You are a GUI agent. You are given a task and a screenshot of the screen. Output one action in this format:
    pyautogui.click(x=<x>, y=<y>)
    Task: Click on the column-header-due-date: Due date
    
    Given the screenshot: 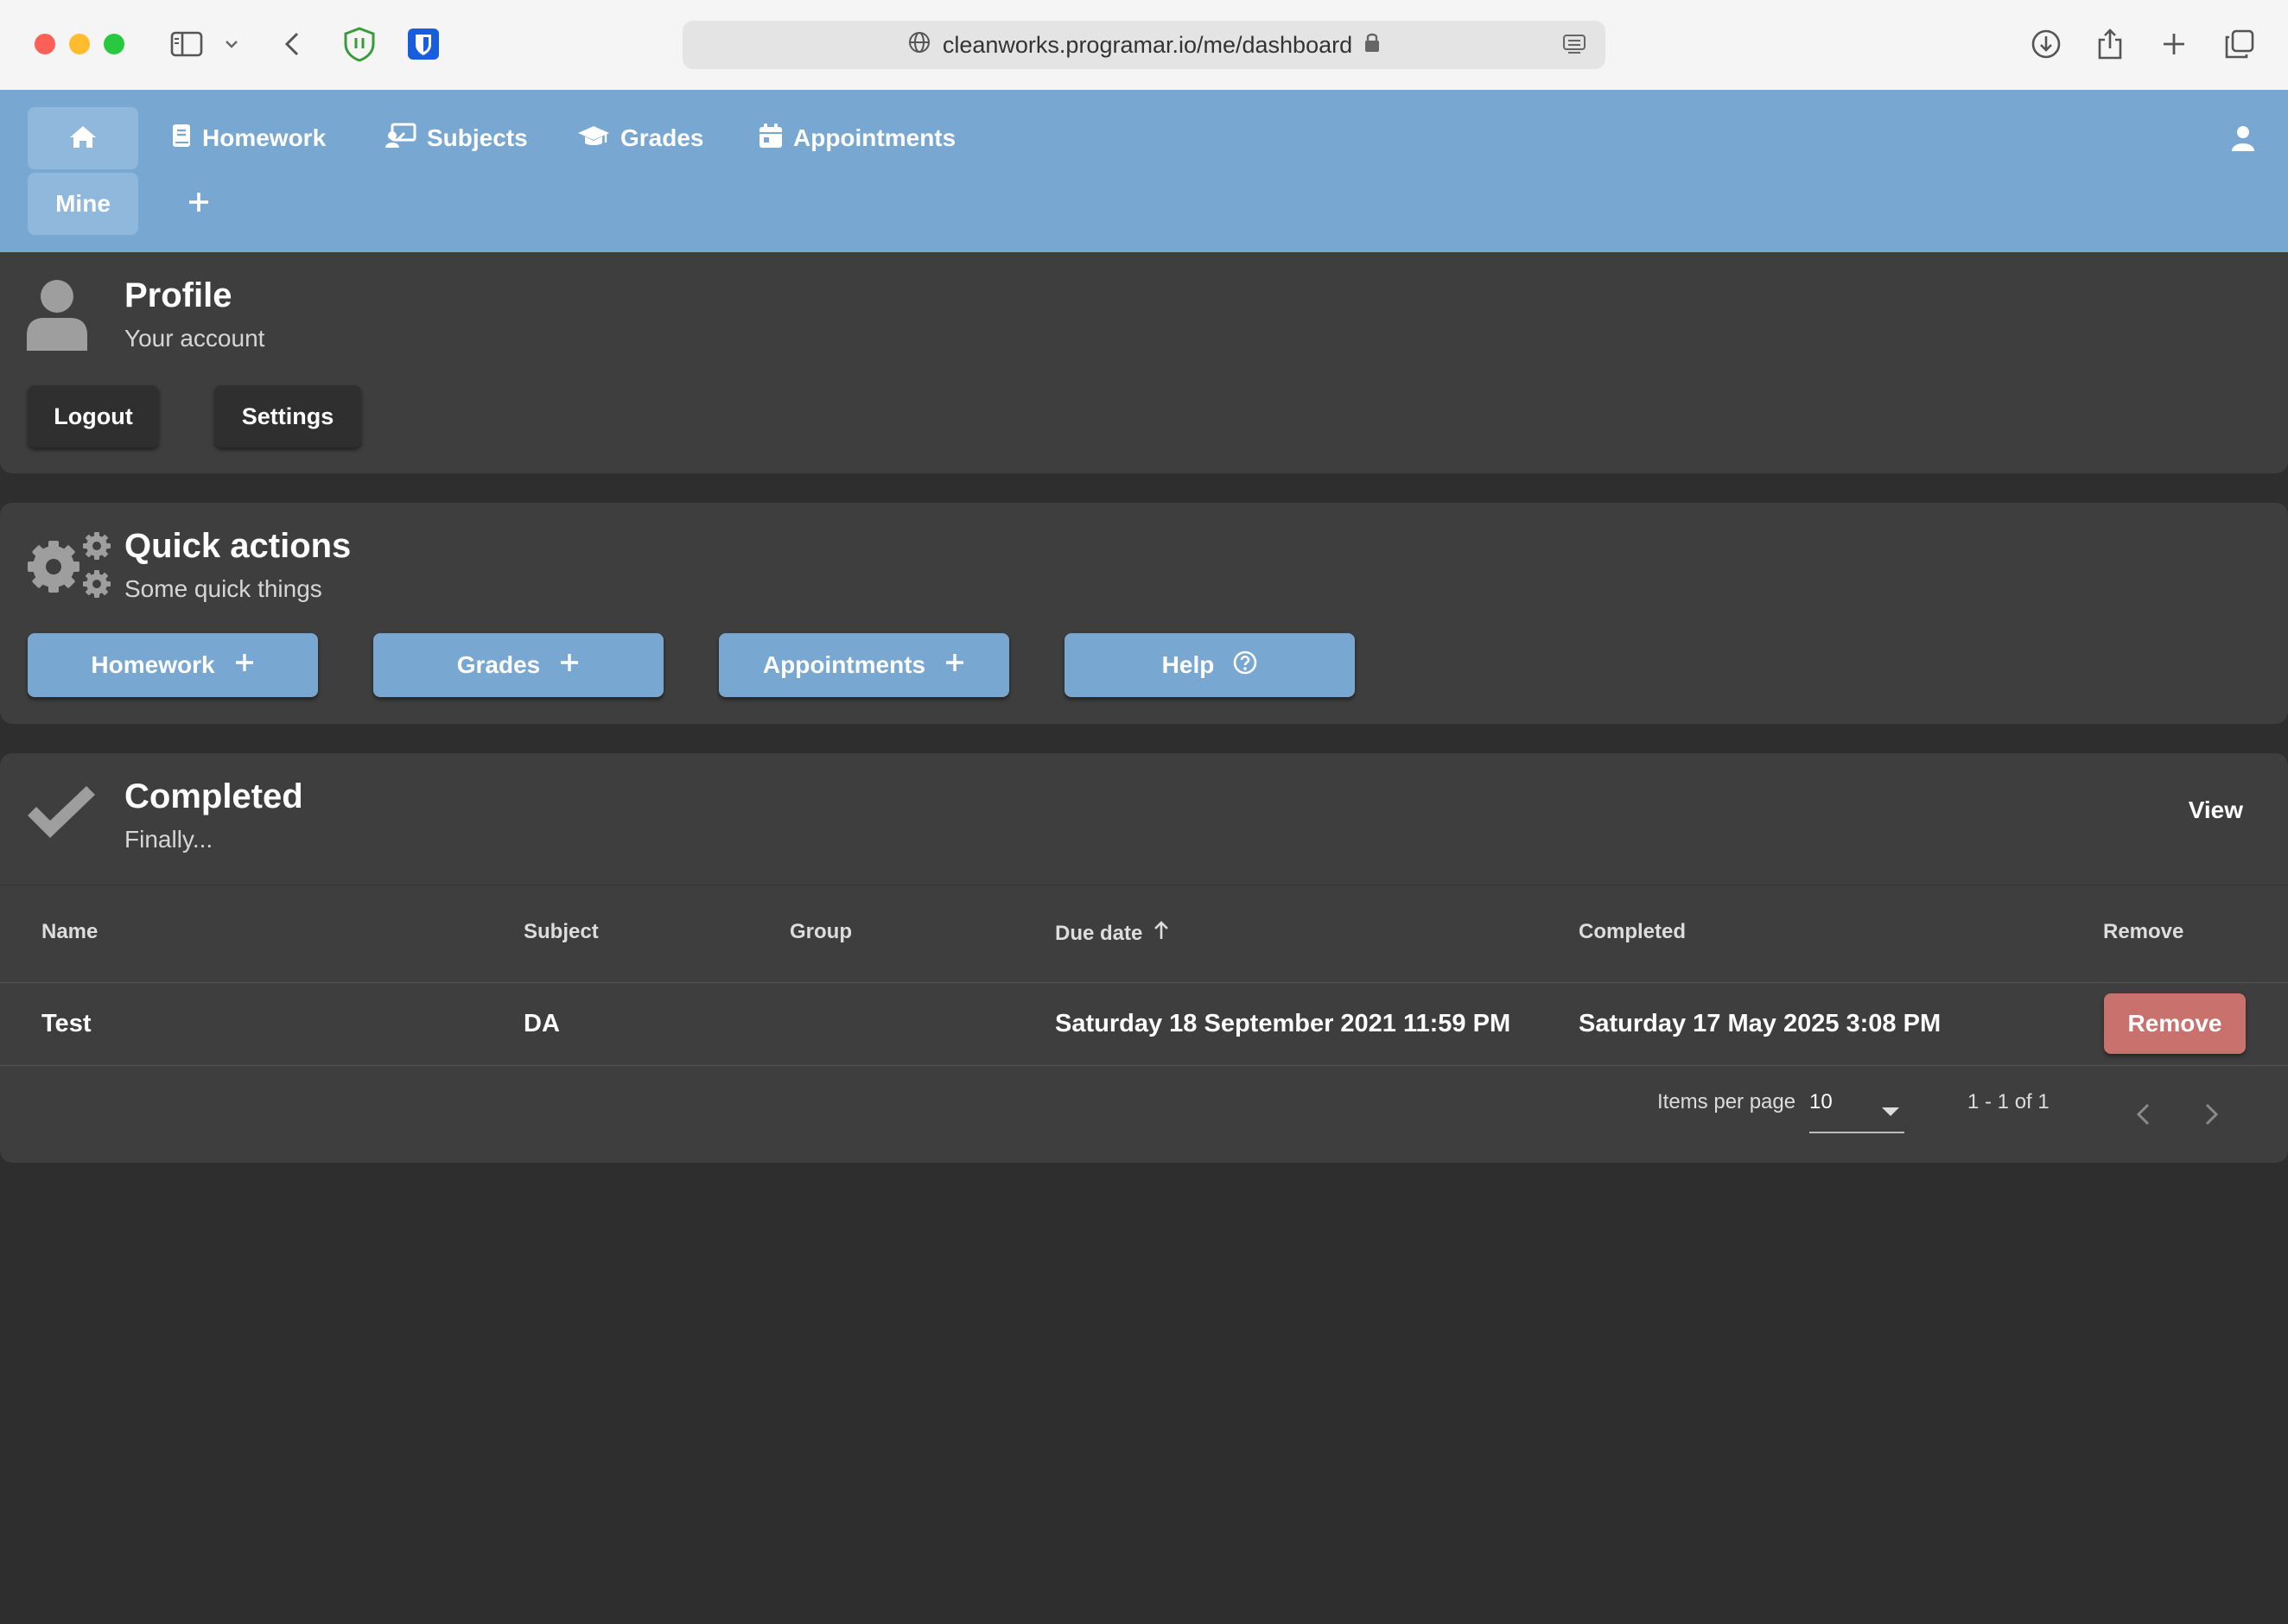 What is the action you would take?
    pyautogui.click(x=1112, y=934)
    